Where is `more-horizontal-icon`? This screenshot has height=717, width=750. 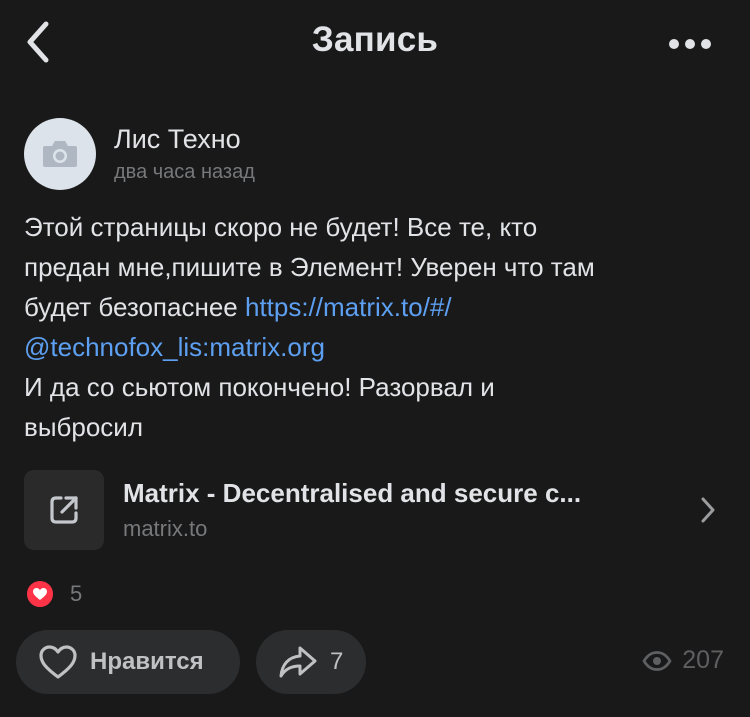
more-horizontal-icon is located at coordinates (690, 44).